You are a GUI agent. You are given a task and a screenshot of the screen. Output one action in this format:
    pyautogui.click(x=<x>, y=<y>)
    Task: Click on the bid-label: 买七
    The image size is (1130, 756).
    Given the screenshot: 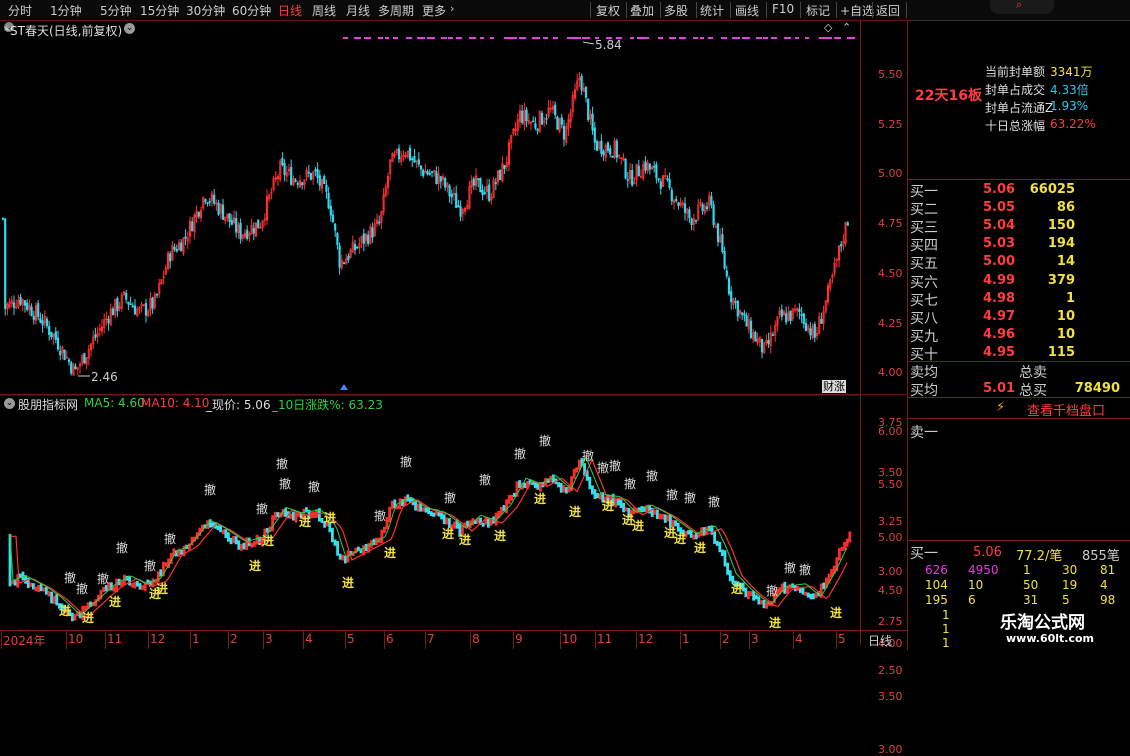 What is the action you would take?
    pyautogui.click(x=924, y=300)
    